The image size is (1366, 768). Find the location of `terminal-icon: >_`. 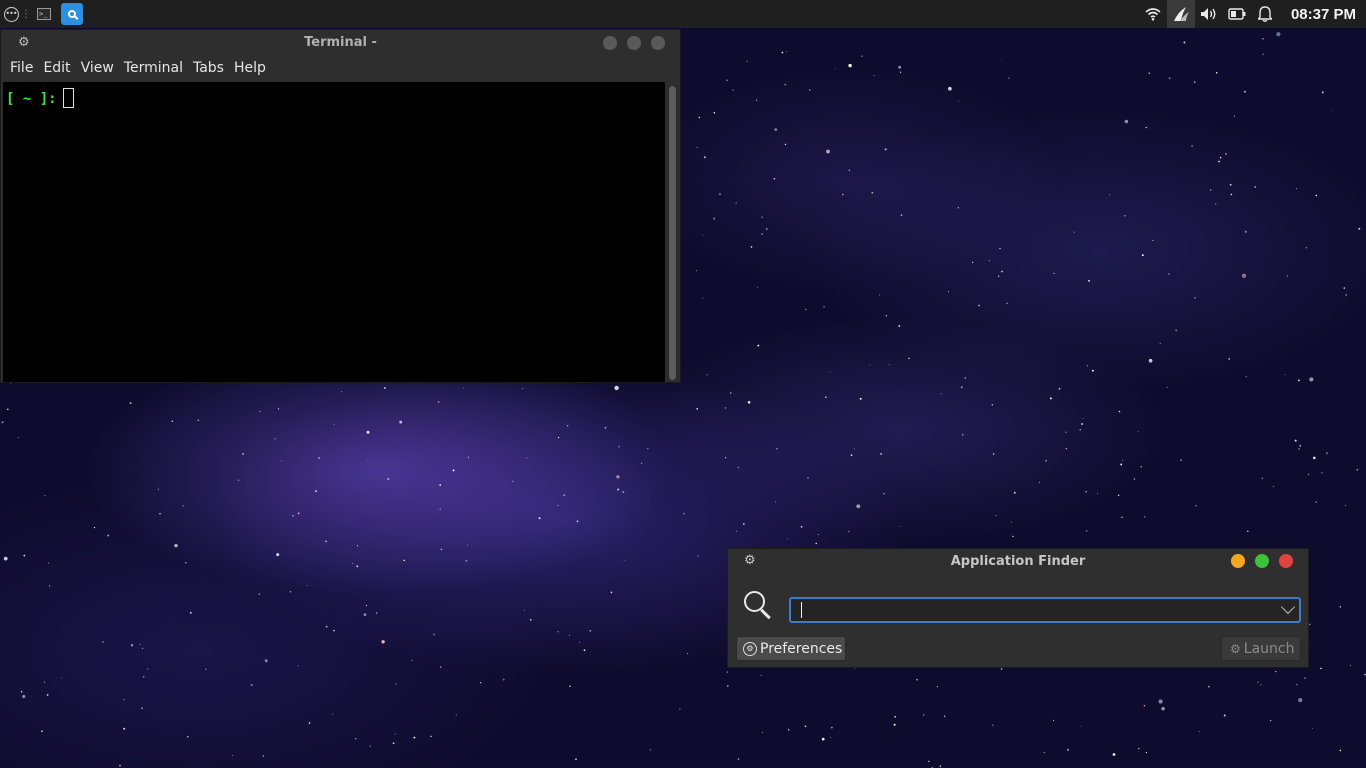

terminal-icon: >_ is located at coordinates (44, 14).